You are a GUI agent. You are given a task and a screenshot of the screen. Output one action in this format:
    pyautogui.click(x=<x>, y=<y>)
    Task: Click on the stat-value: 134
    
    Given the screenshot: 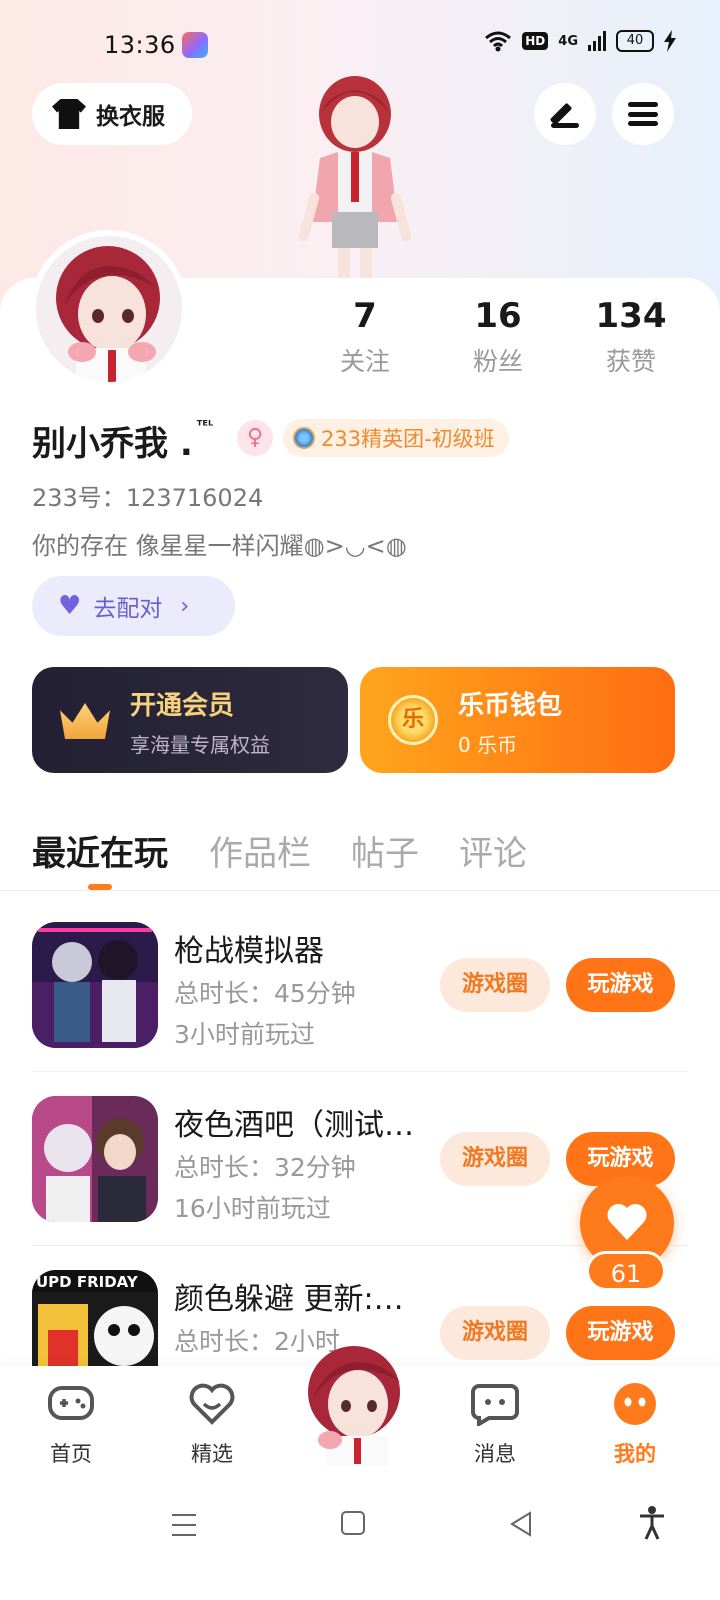 What is the action you would take?
    pyautogui.click(x=631, y=316)
    